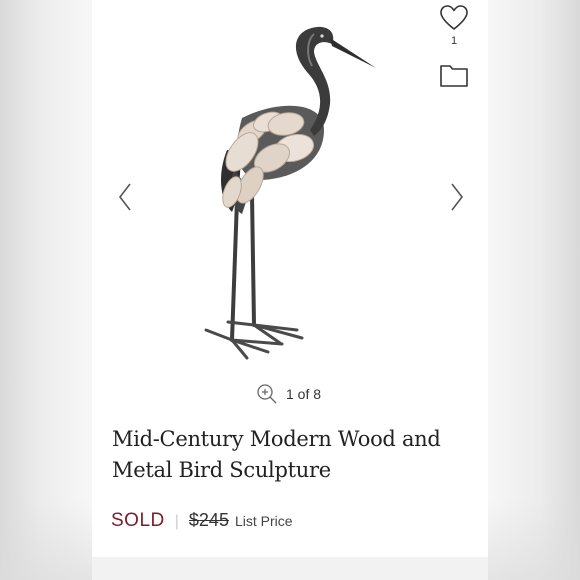 Image resolution: width=580 pixels, height=580 pixels. What do you see at coordinates (208, 520) in the screenshot?
I see `original-price: $245` at bounding box center [208, 520].